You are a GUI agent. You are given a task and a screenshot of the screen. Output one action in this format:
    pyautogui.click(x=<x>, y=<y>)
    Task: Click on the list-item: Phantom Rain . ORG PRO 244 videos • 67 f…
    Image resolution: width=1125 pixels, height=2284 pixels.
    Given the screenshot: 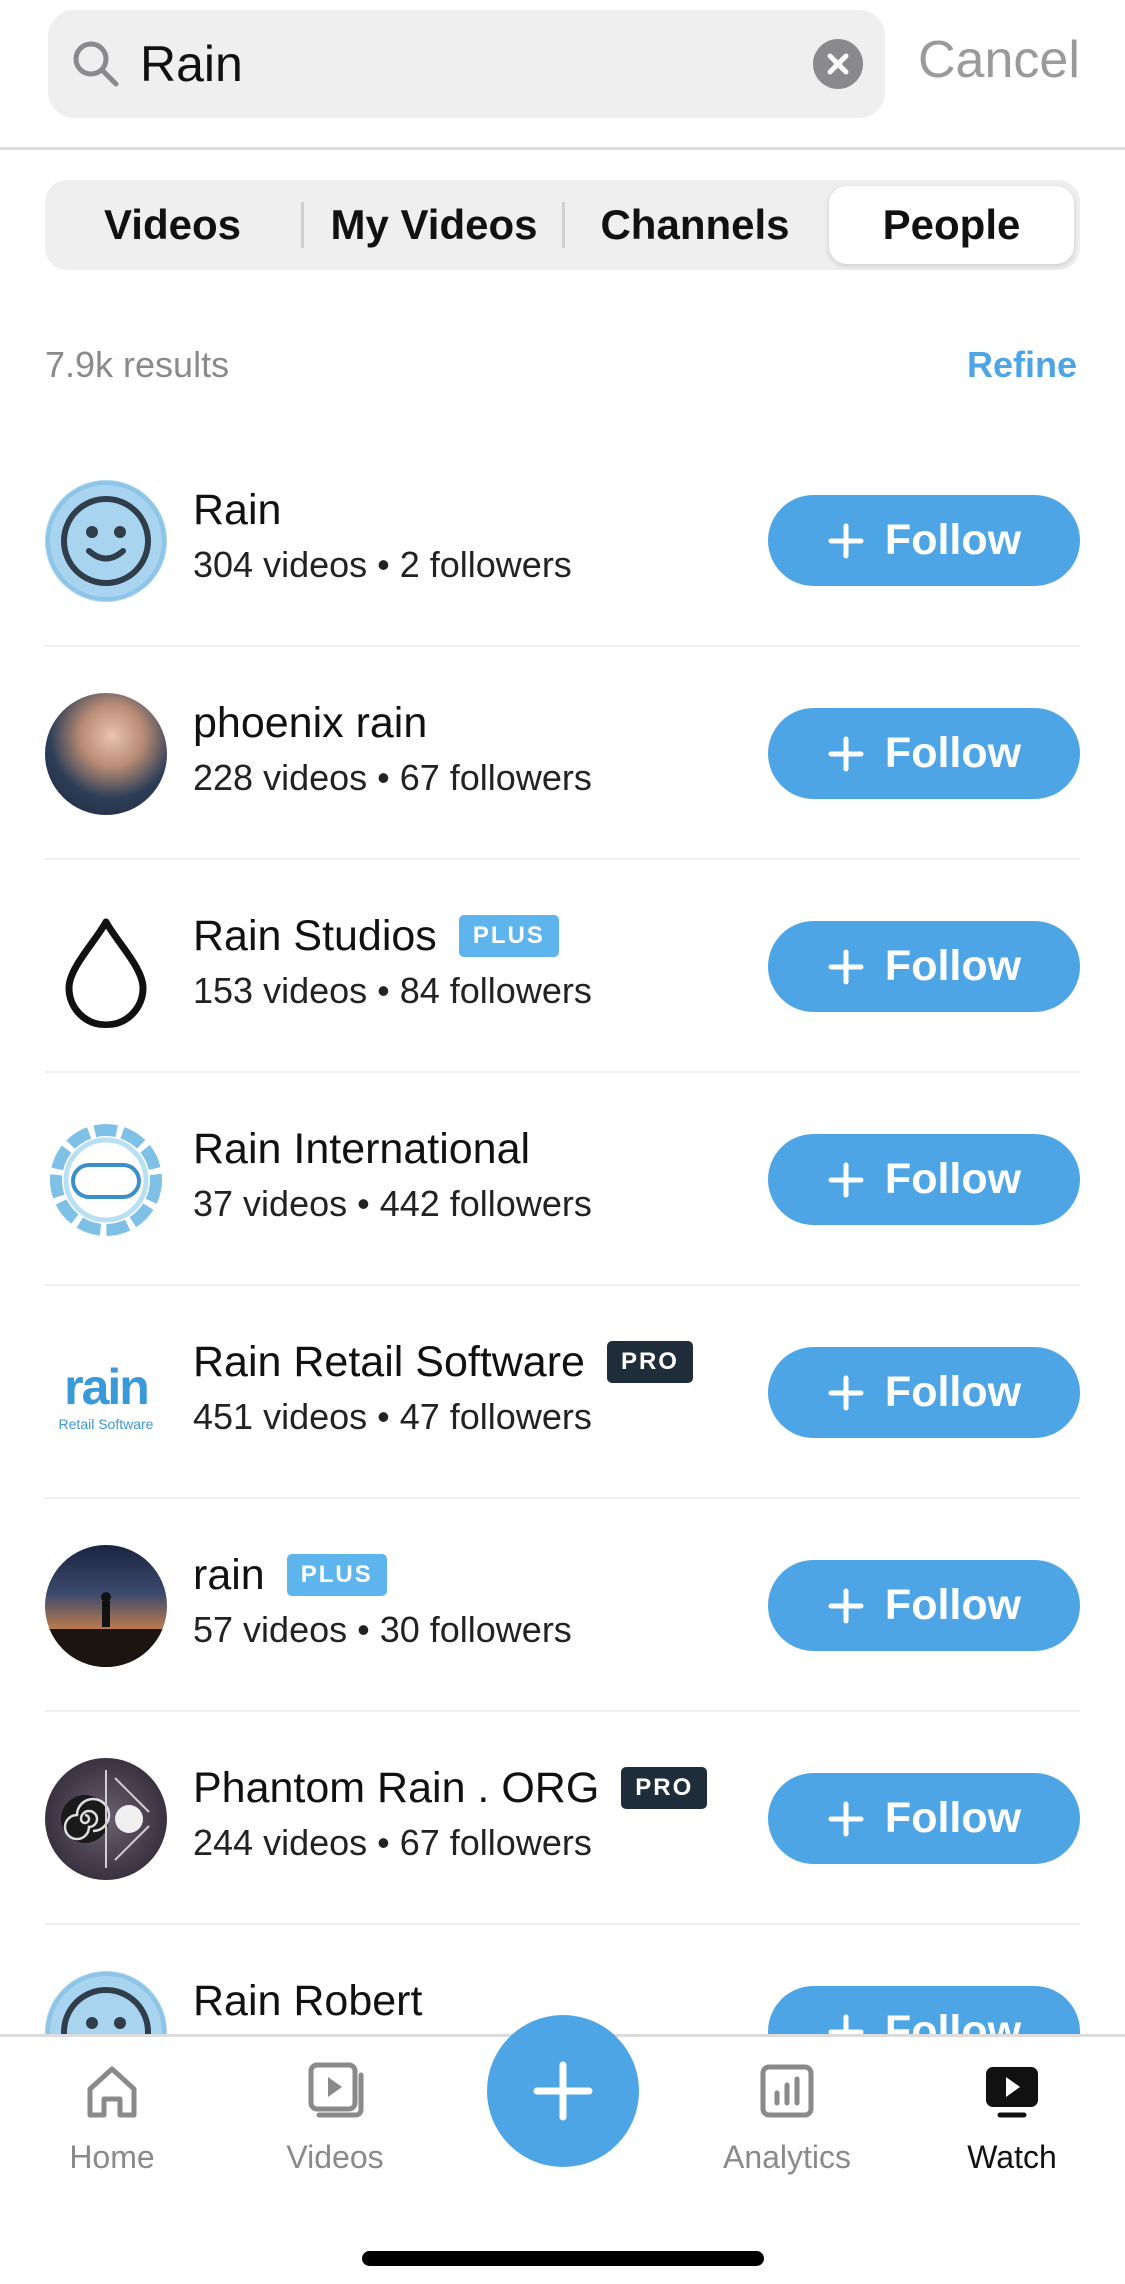 What is the action you would take?
    pyautogui.click(x=562, y=1818)
    